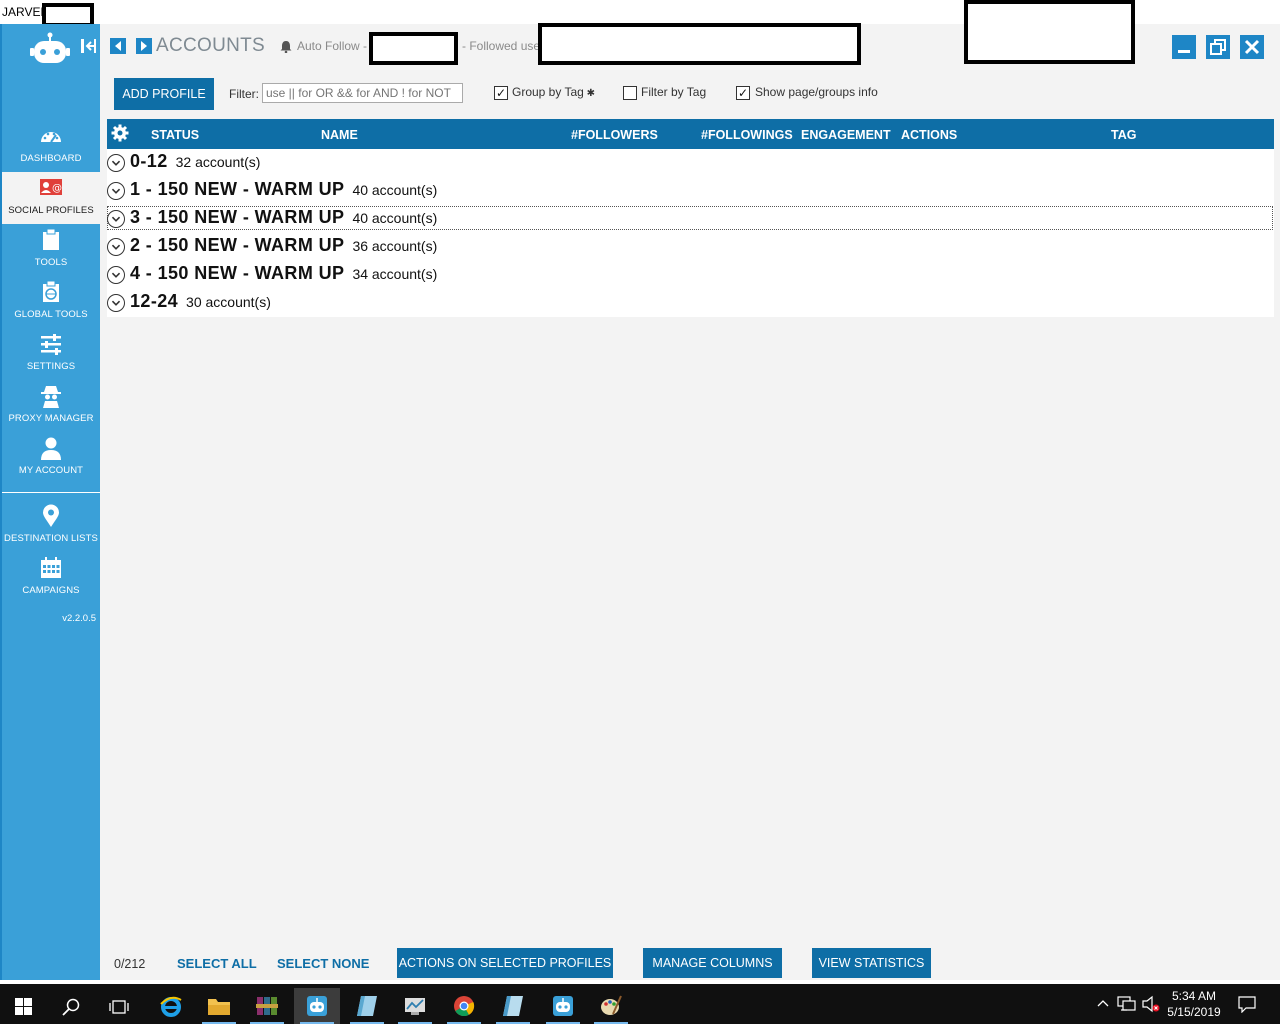 This screenshot has height=1024, width=1280. What do you see at coordinates (674, 92) in the screenshot?
I see `filter-by-tag-label: Filter by Tag` at bounding box center [674, 92].